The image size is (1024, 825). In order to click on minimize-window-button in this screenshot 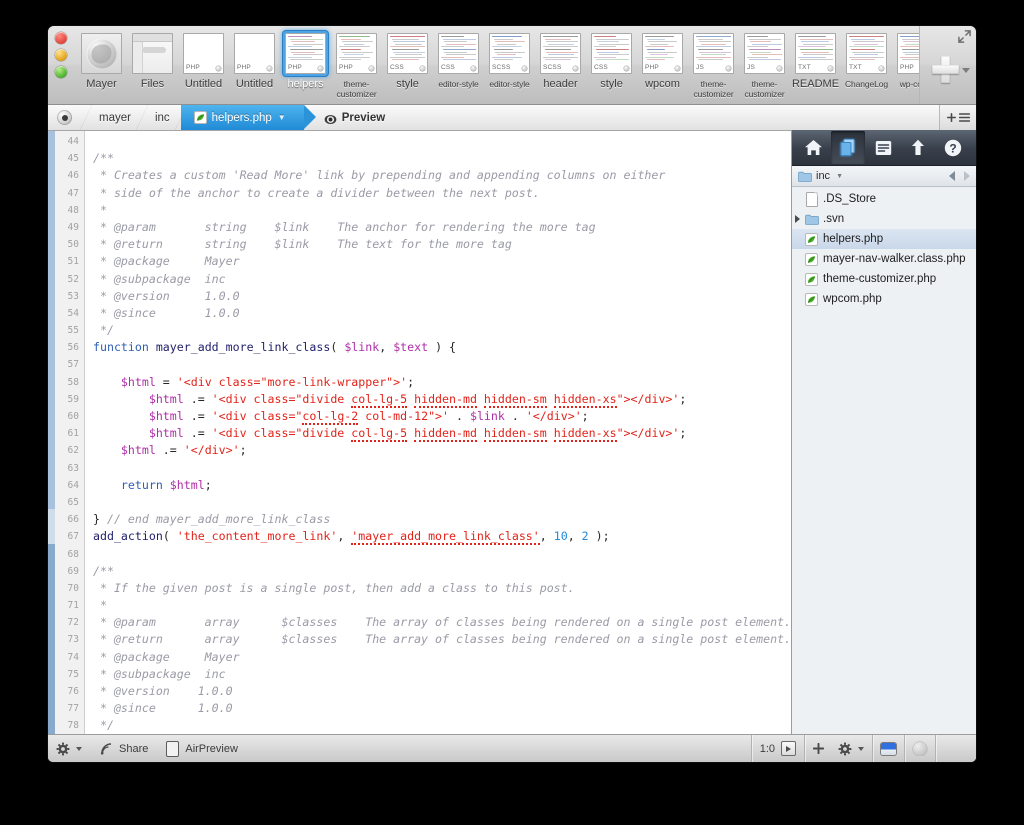, I will do `click(61, 55)`.